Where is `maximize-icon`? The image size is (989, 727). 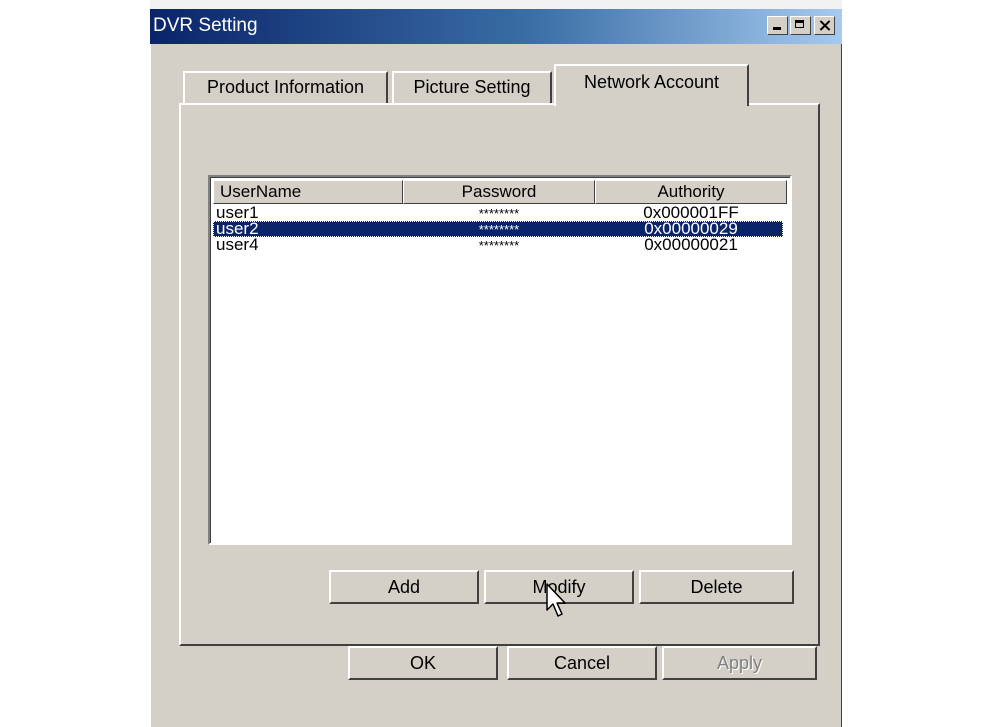 maximize-icon is located at coordinates (800, 25).